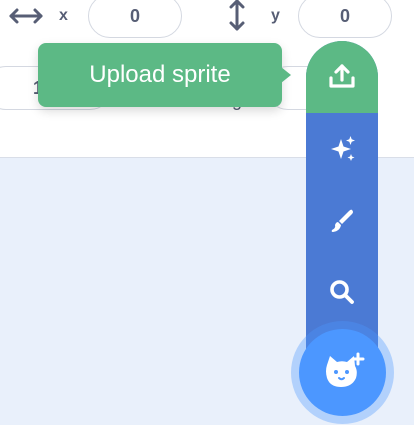 The image size is (414, 425). I want to click on y-value: 0, so click(344, 15).